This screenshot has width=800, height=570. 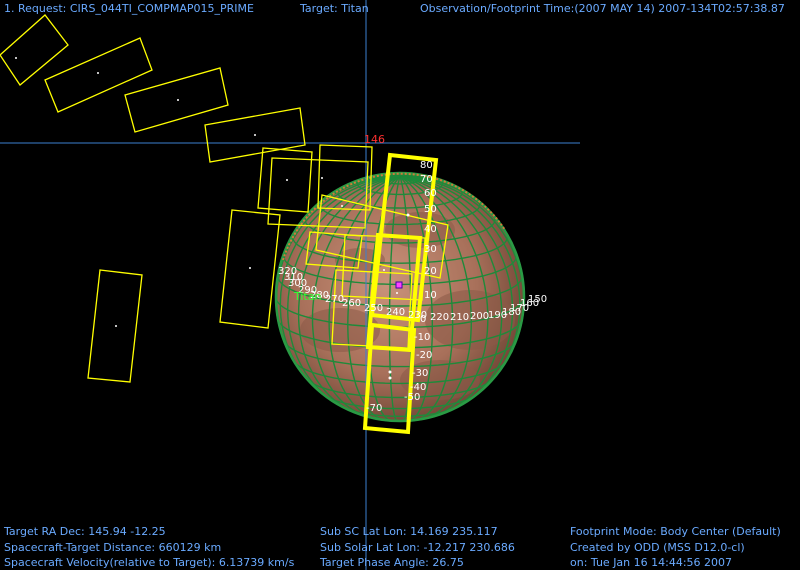 I want to click on phase-angle: Target Phase Angle: 26.75, so click(x=391, y=562).